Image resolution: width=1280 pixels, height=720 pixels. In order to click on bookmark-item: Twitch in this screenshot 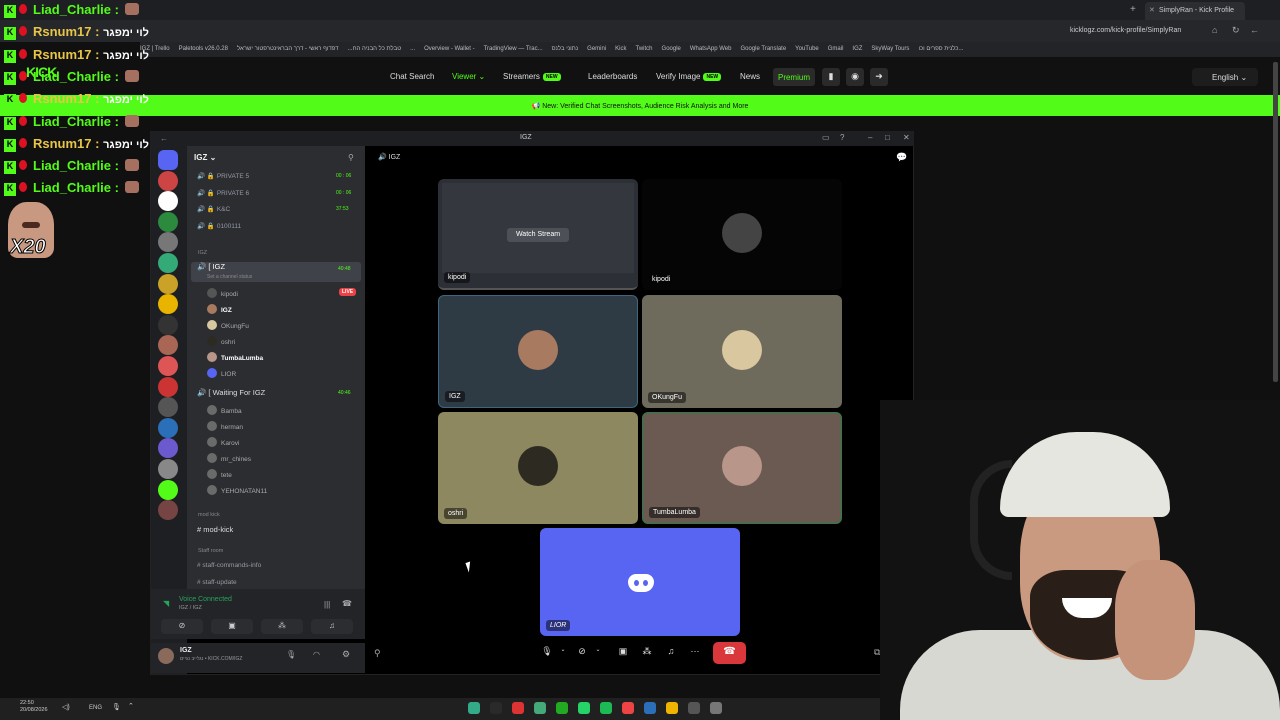, I will do `click(644, 49)`.